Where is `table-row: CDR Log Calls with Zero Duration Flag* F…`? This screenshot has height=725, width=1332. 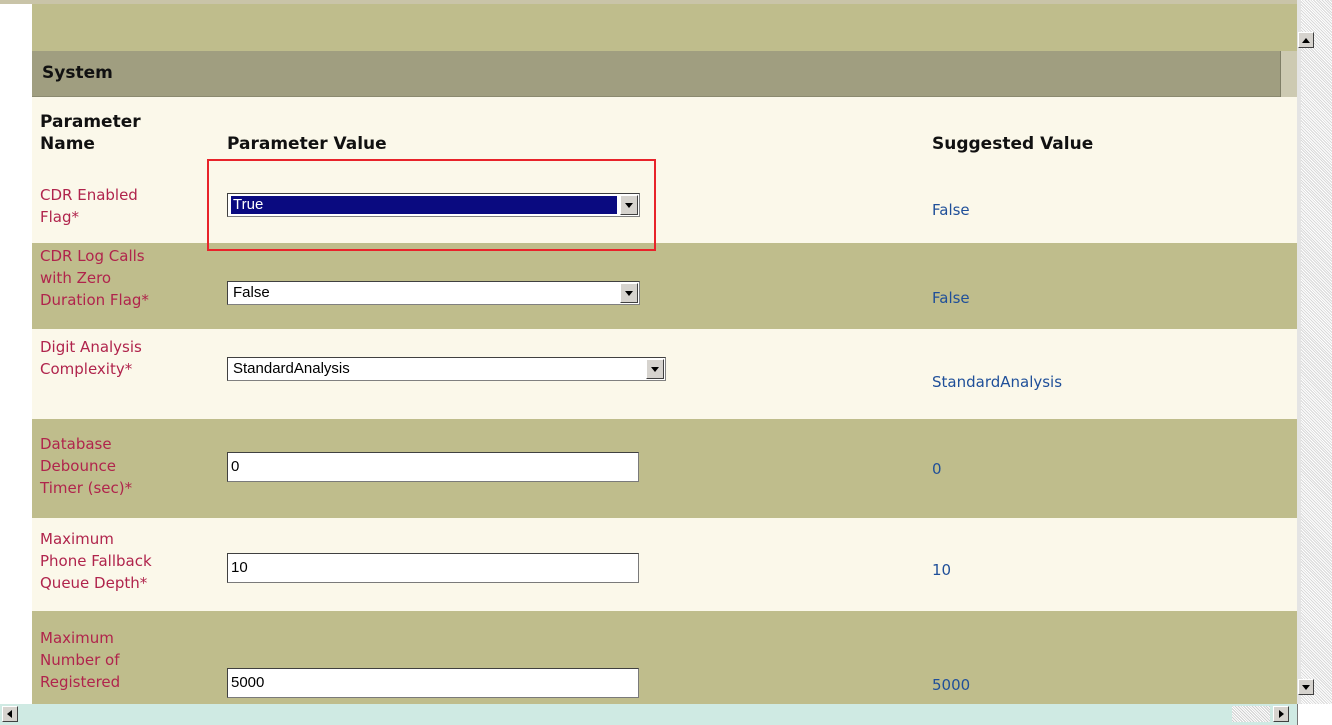 table-row: CDR Log Calls with Zero Duration Flag* F… is located at coordinates (664, 286).